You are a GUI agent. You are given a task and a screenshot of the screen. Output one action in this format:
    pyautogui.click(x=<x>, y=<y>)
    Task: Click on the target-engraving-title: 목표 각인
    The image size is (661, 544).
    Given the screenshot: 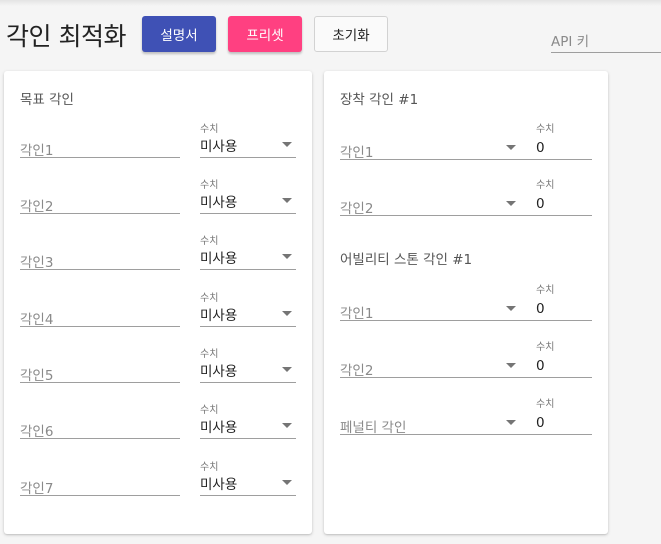 What is the action you would take?
    pyautogui.click(x=47, y=100)
    